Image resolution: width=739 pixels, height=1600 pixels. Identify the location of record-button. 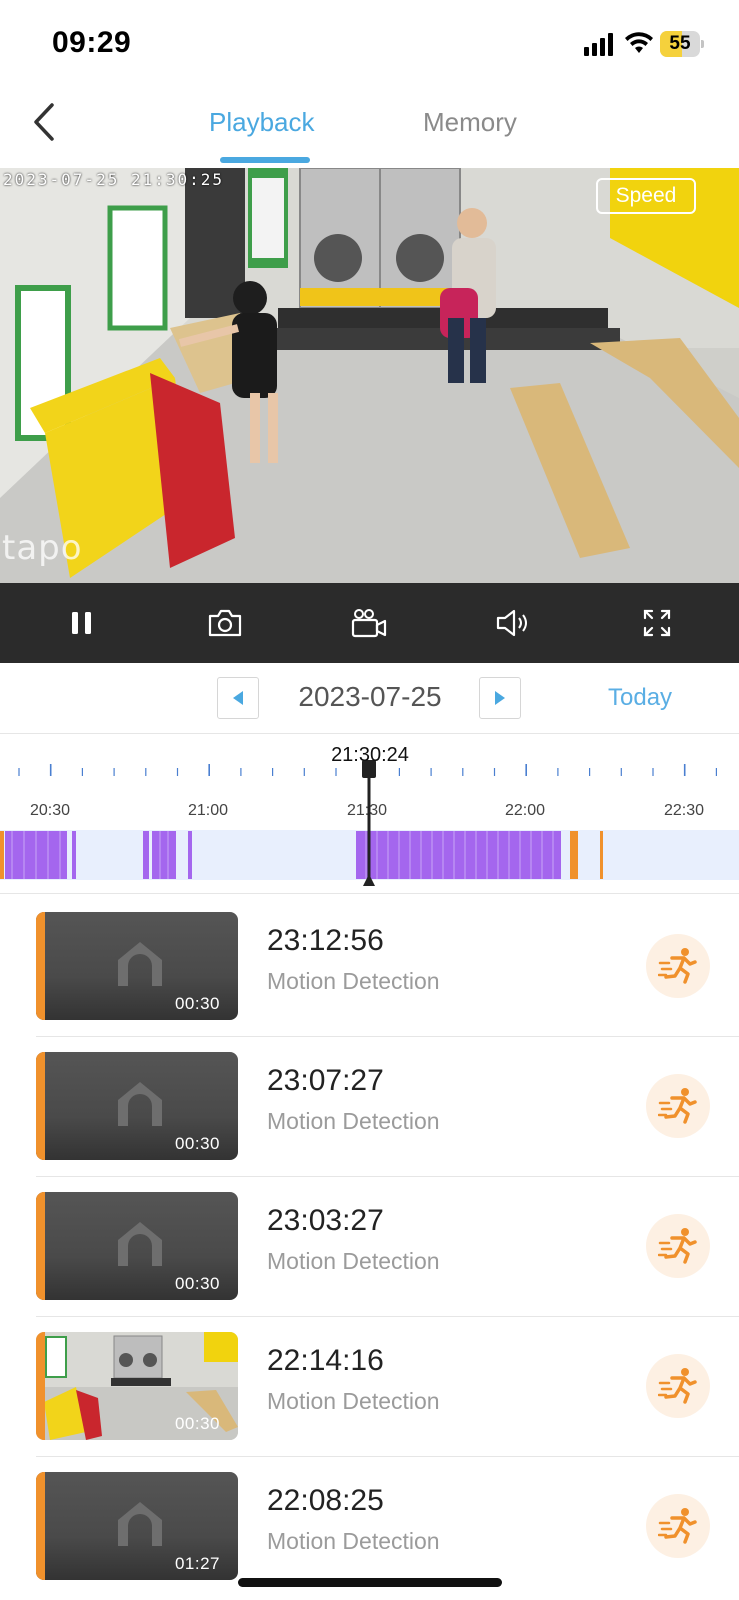
(369, 623).